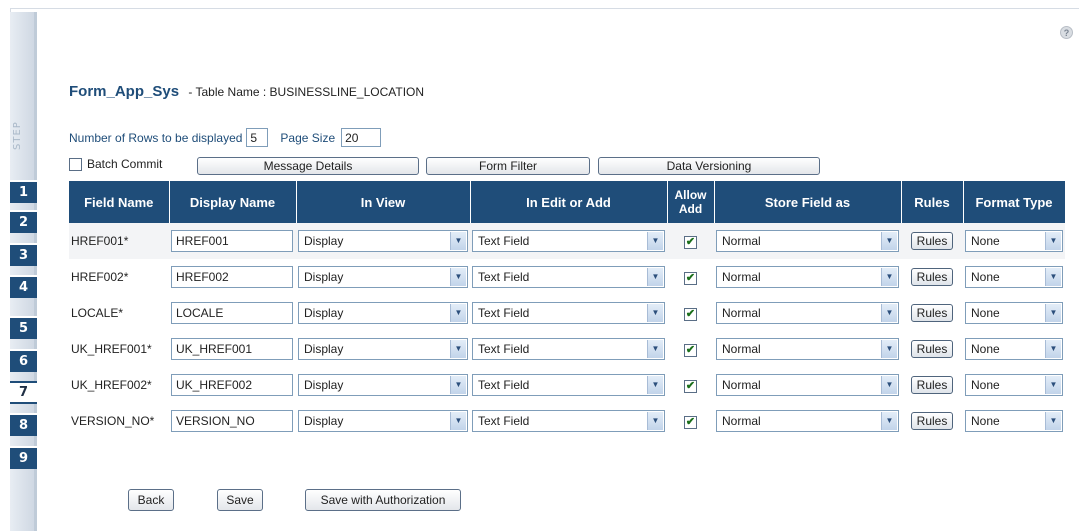 This screenshot has height=531, width=1079. What do you see at coordinates (23, 286) in the screenshot?
I see `step-tab-4: 4` at bounding box center [23, 286].